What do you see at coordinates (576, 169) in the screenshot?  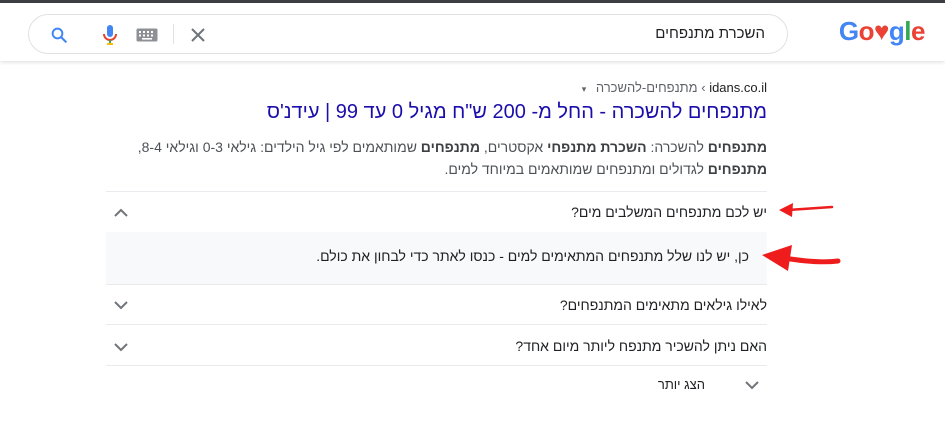 I see `snippet-text: לגדולים ומתנפחים שמותאמים במיוחד למים.` at bounding box center [576, 169].